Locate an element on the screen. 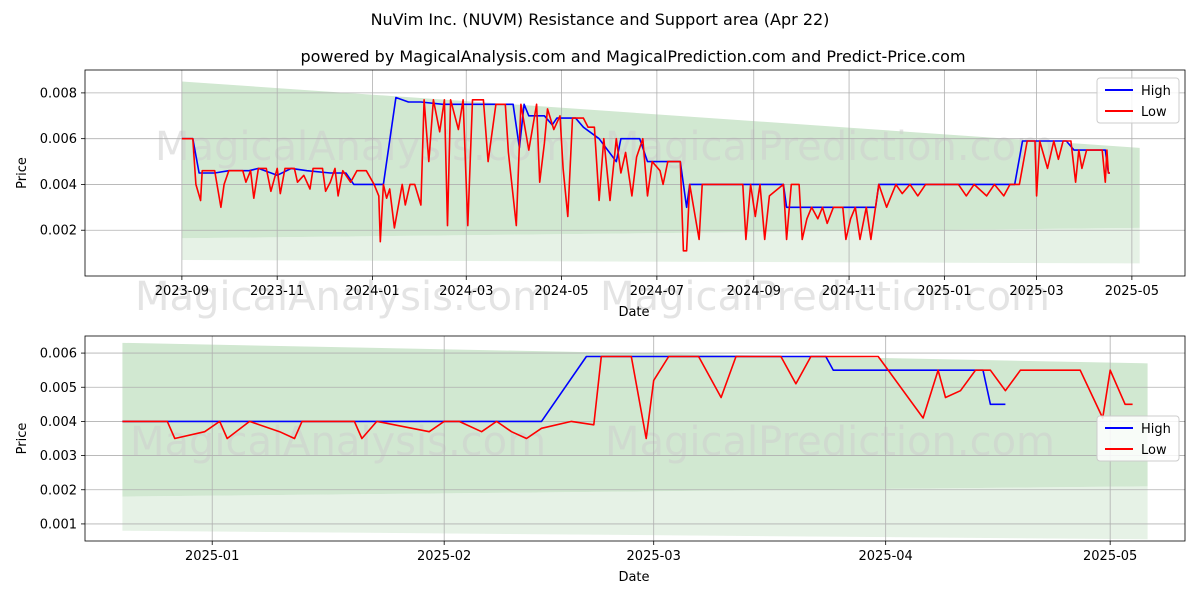  x-tick-label: 2024-07 is located at coordinates (657, 291).